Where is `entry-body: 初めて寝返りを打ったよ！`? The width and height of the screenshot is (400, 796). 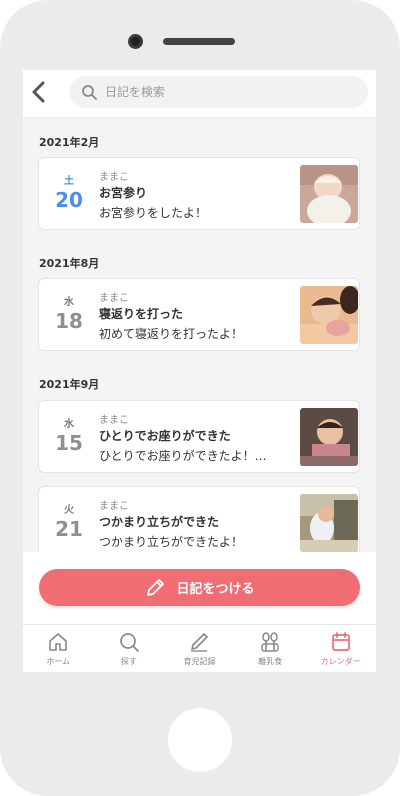
entry-body: 初めて寝返りを打ったよ！ is located at coordinates (171, 334).